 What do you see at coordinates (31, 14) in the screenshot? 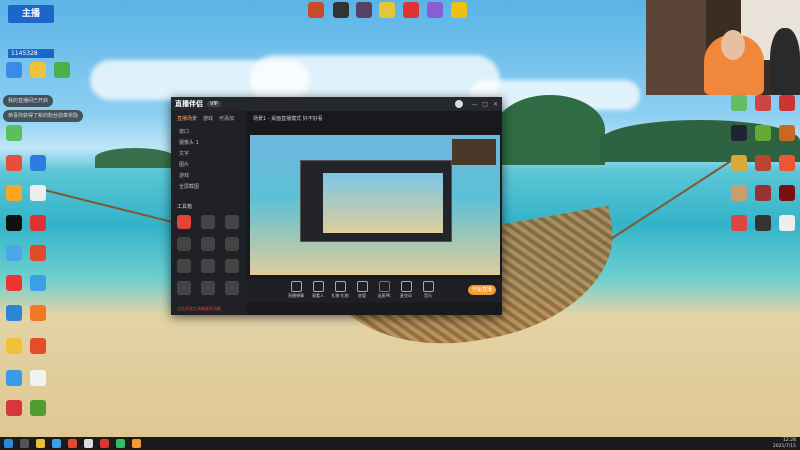
I see `badge-logo: 主播` at bounding box center [31, 14].